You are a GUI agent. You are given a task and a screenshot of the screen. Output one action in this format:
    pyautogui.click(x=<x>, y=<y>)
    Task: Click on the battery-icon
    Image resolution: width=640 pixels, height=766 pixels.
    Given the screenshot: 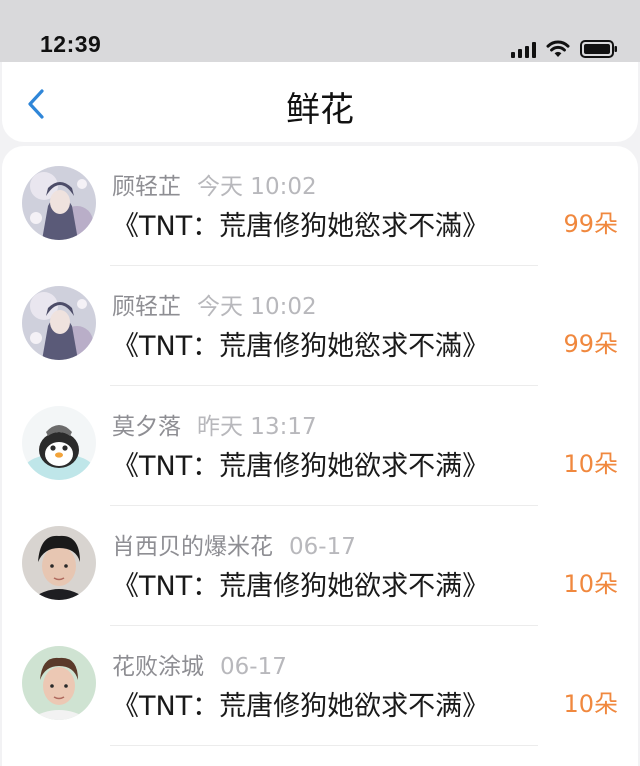 What is the action you would take?
    pyautogui.click(x=599, y=49)
    